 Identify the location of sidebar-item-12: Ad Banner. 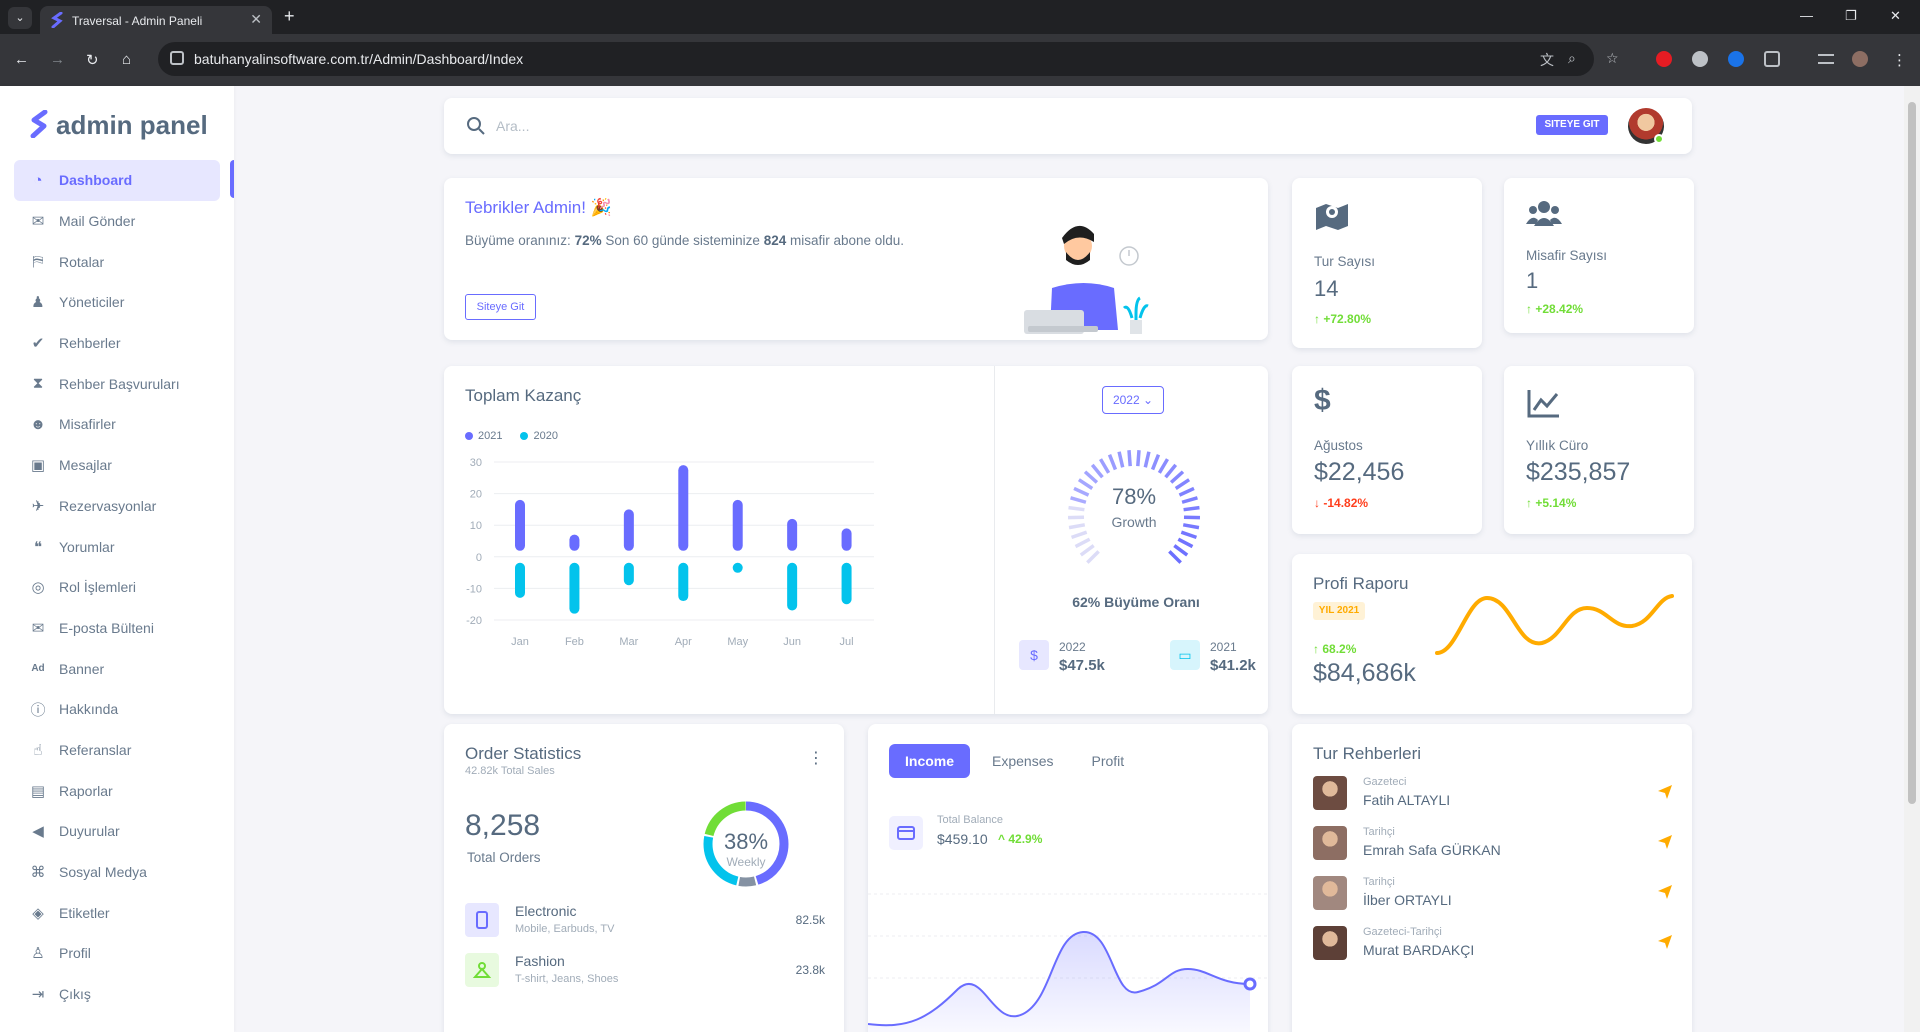
(117, 668).